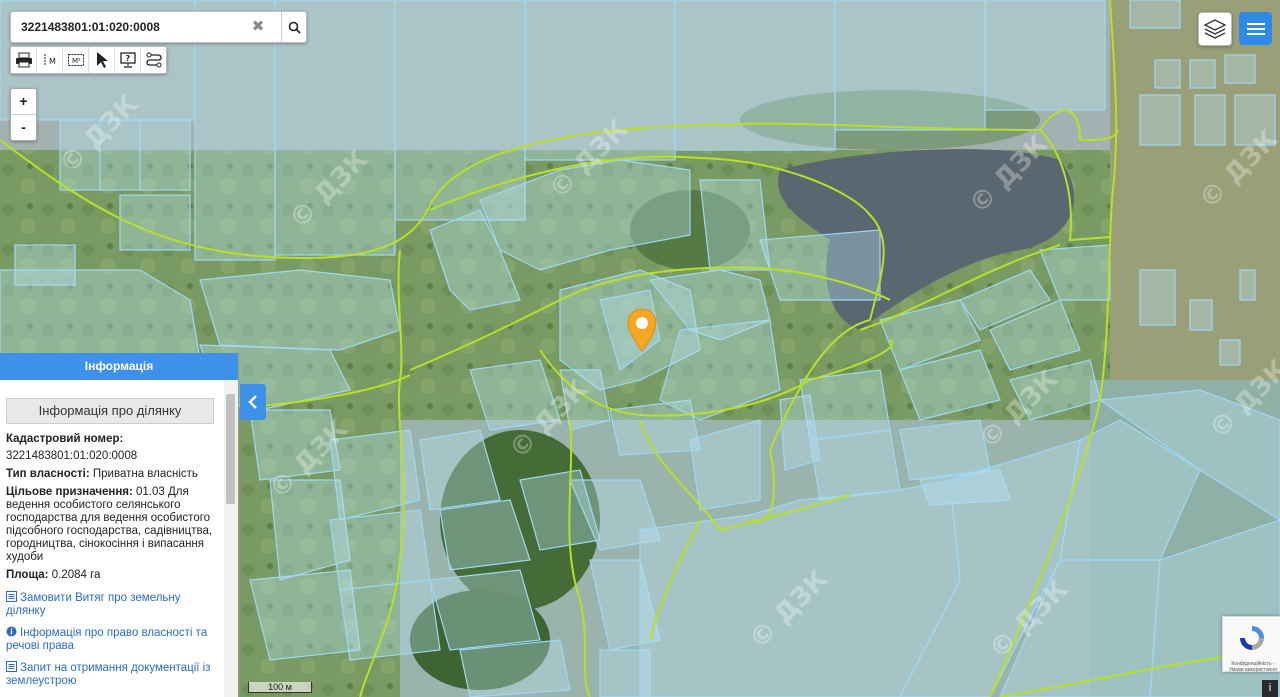  I want to click on measure-area-icon: M², so click(75, 60).